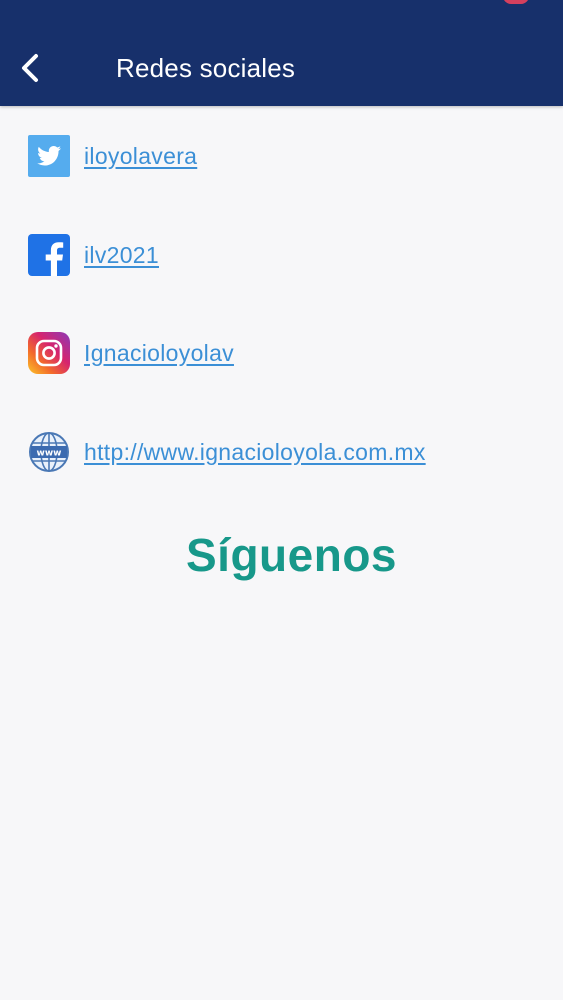  Describe the element at coordinates (121, 255) in the screenshot. I see `facebook-link: ilv2021` at that location.